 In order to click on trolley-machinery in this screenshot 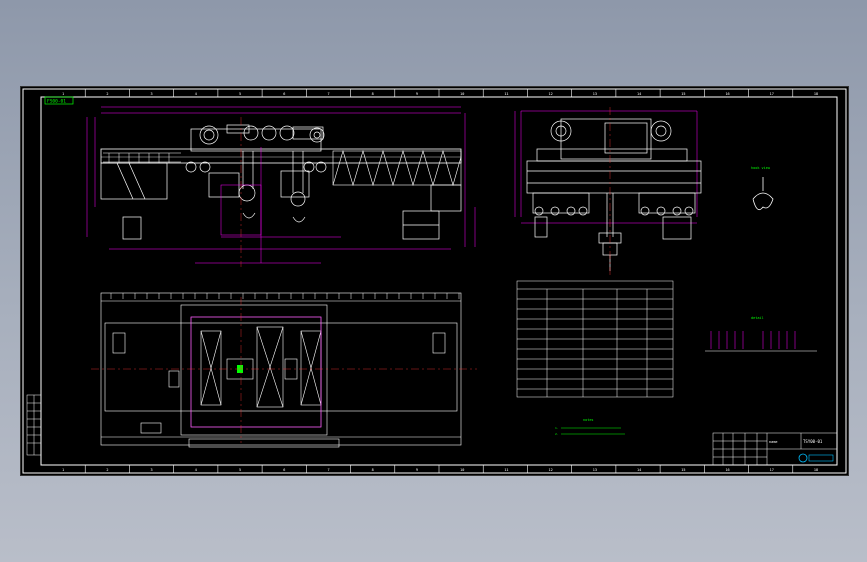, I will do `click(256, 148)`.